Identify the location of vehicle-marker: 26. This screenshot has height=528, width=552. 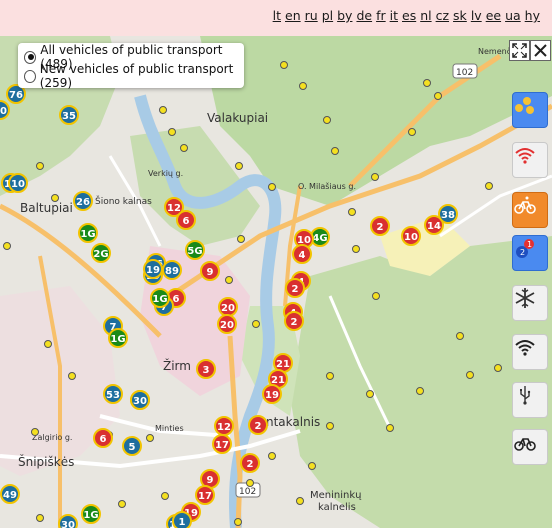
(83, 201).